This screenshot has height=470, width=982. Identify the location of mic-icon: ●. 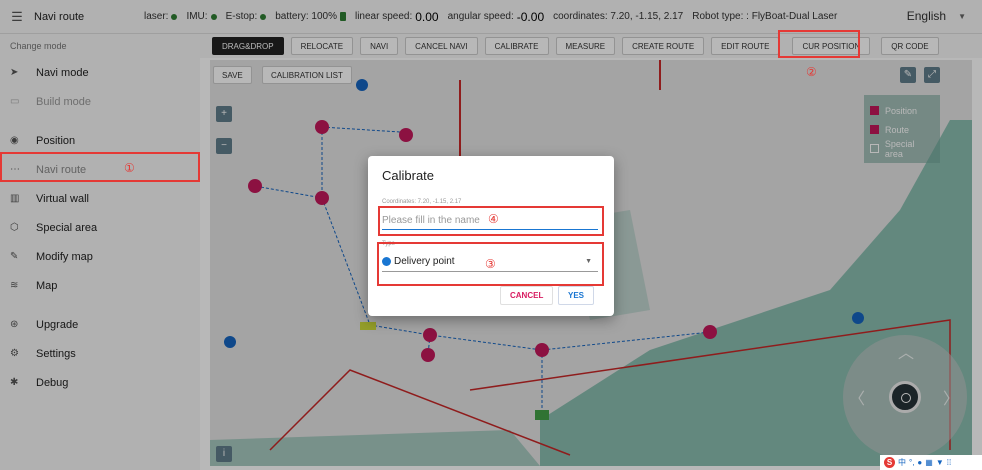
(919, 462).